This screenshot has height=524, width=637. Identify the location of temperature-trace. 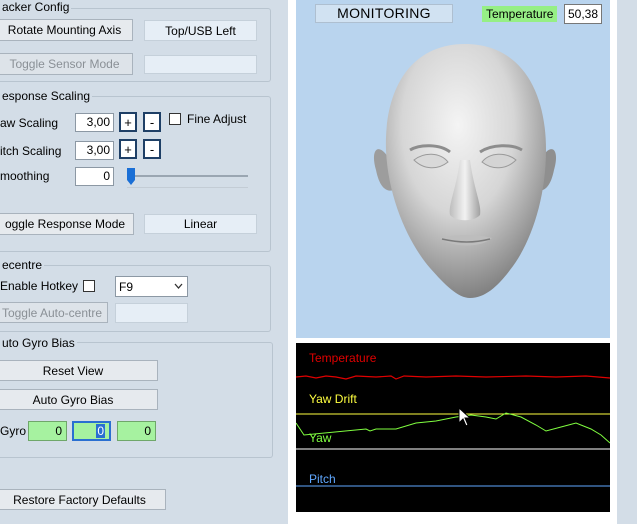
(453, 377).